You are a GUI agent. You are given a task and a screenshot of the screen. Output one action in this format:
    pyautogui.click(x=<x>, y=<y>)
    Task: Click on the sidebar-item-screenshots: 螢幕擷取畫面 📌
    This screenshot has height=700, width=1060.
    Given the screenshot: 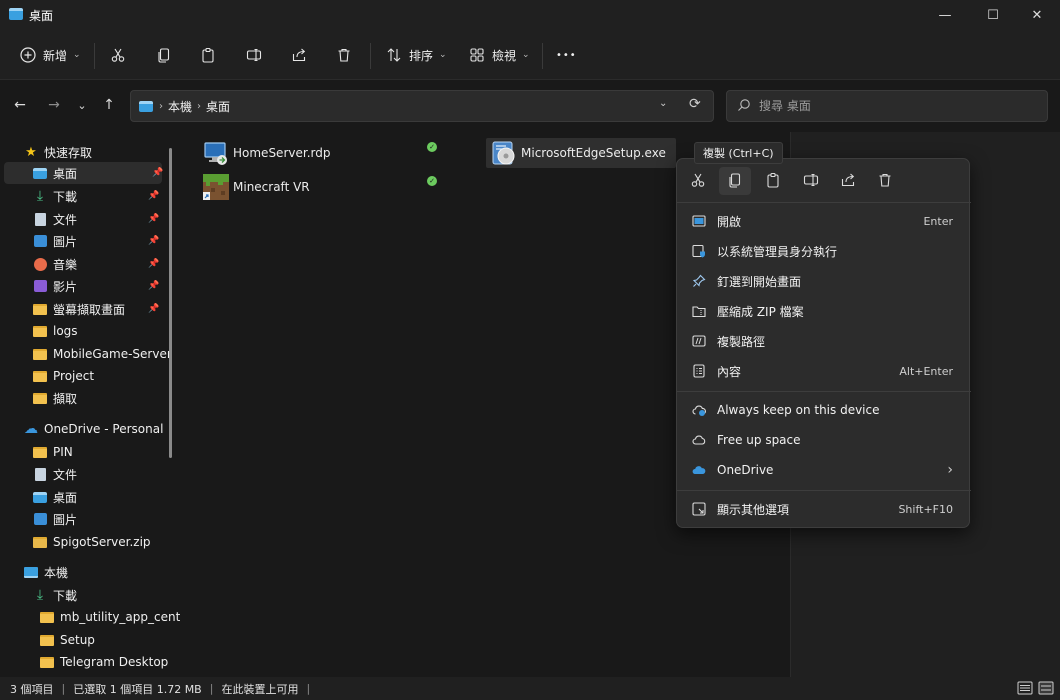 What is the action you would take?
    pyautogui.click(x=97, y=309)
    